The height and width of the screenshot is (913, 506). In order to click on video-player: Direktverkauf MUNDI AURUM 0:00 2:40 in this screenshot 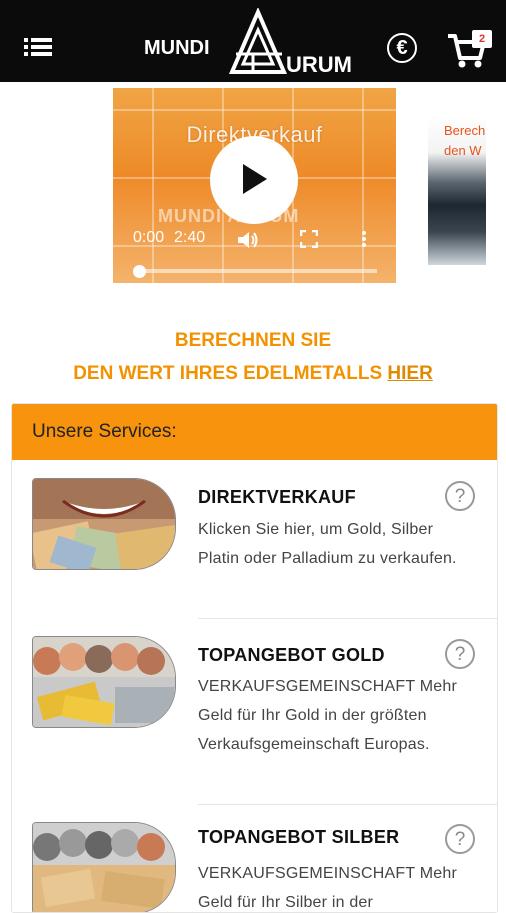, I will do `click(254, 185)`.